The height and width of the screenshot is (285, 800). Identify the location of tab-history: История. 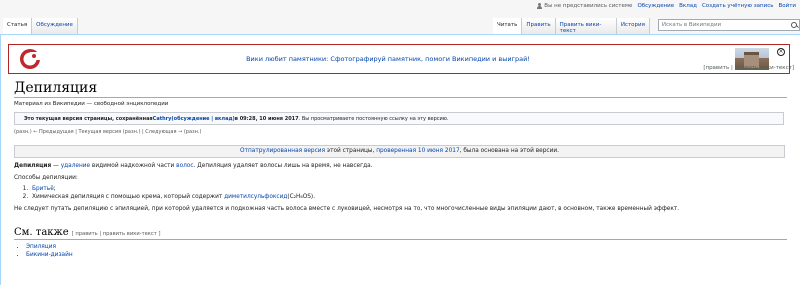
(633, 26).